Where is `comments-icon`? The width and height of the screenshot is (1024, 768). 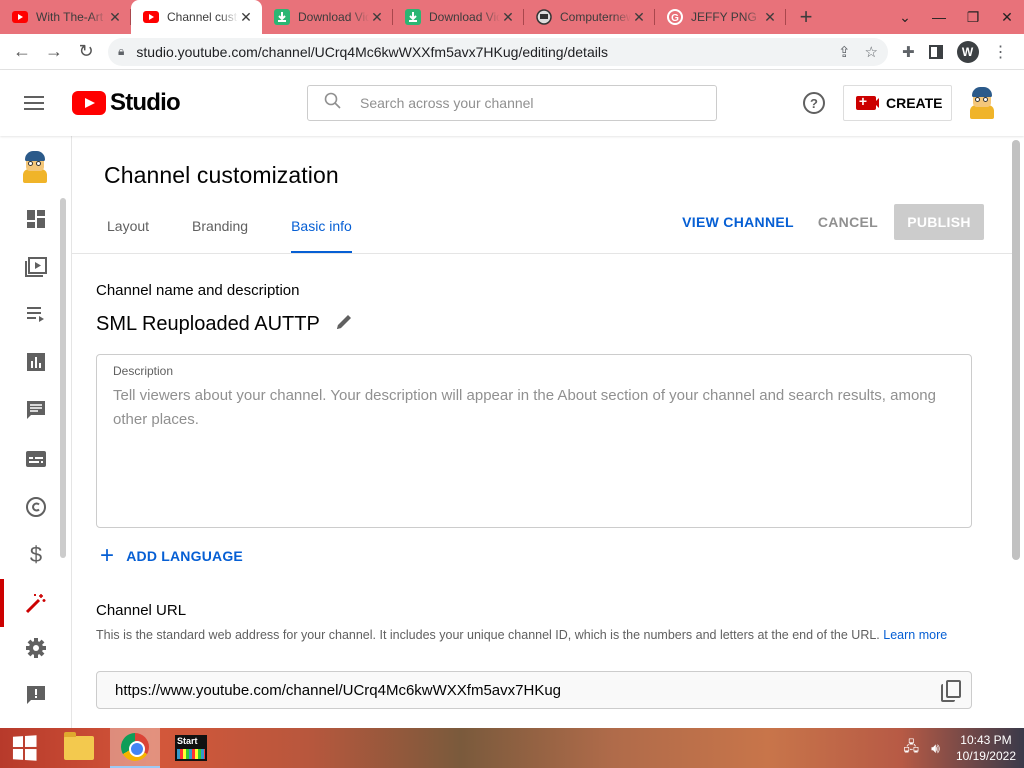 comments-icon is located at coordinates (36, 410).